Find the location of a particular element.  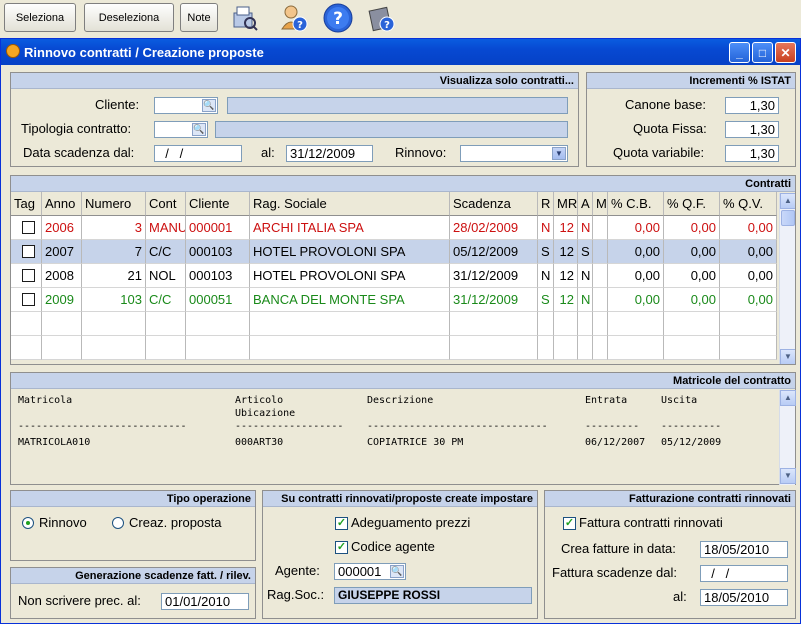

adeguamento-checkbox: ✓ is located at coordinates (341, 523).